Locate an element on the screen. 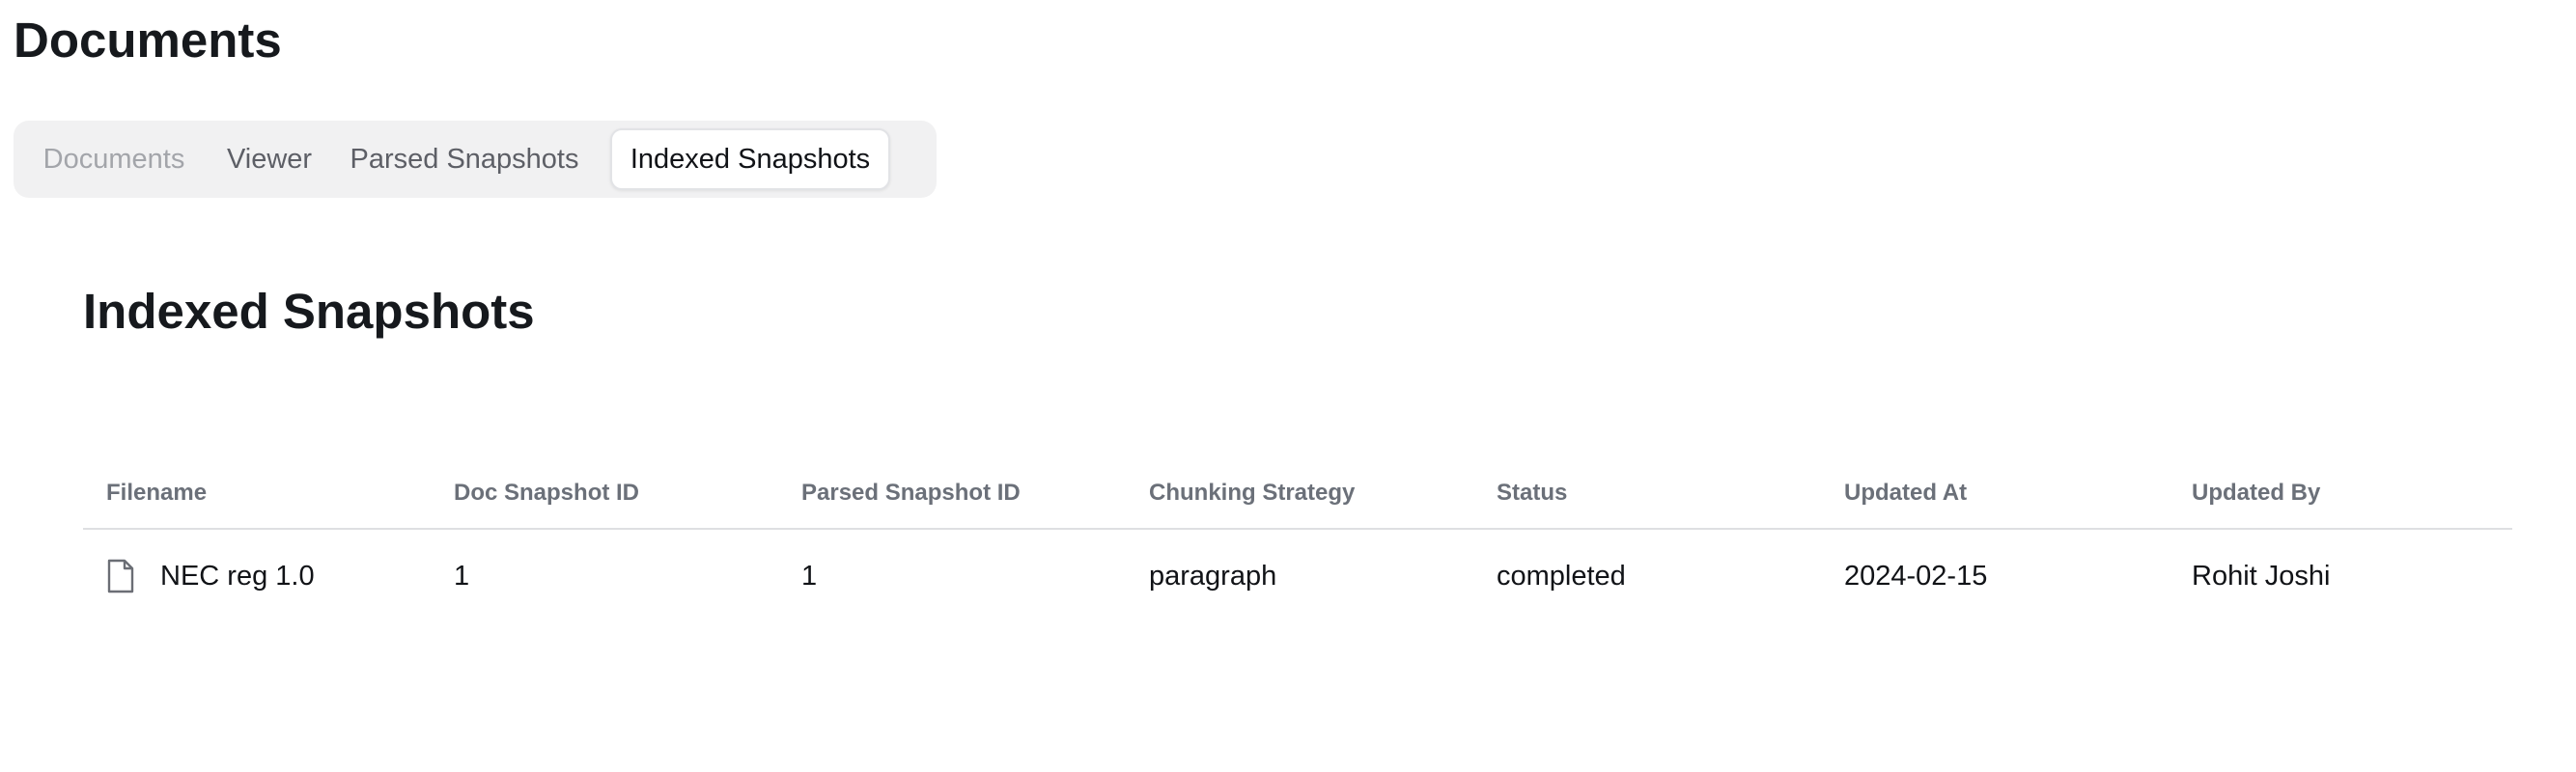 The height and width of the screenshot is (772, 2576). tab-documents: Documents is located at coordinates (114, 159).